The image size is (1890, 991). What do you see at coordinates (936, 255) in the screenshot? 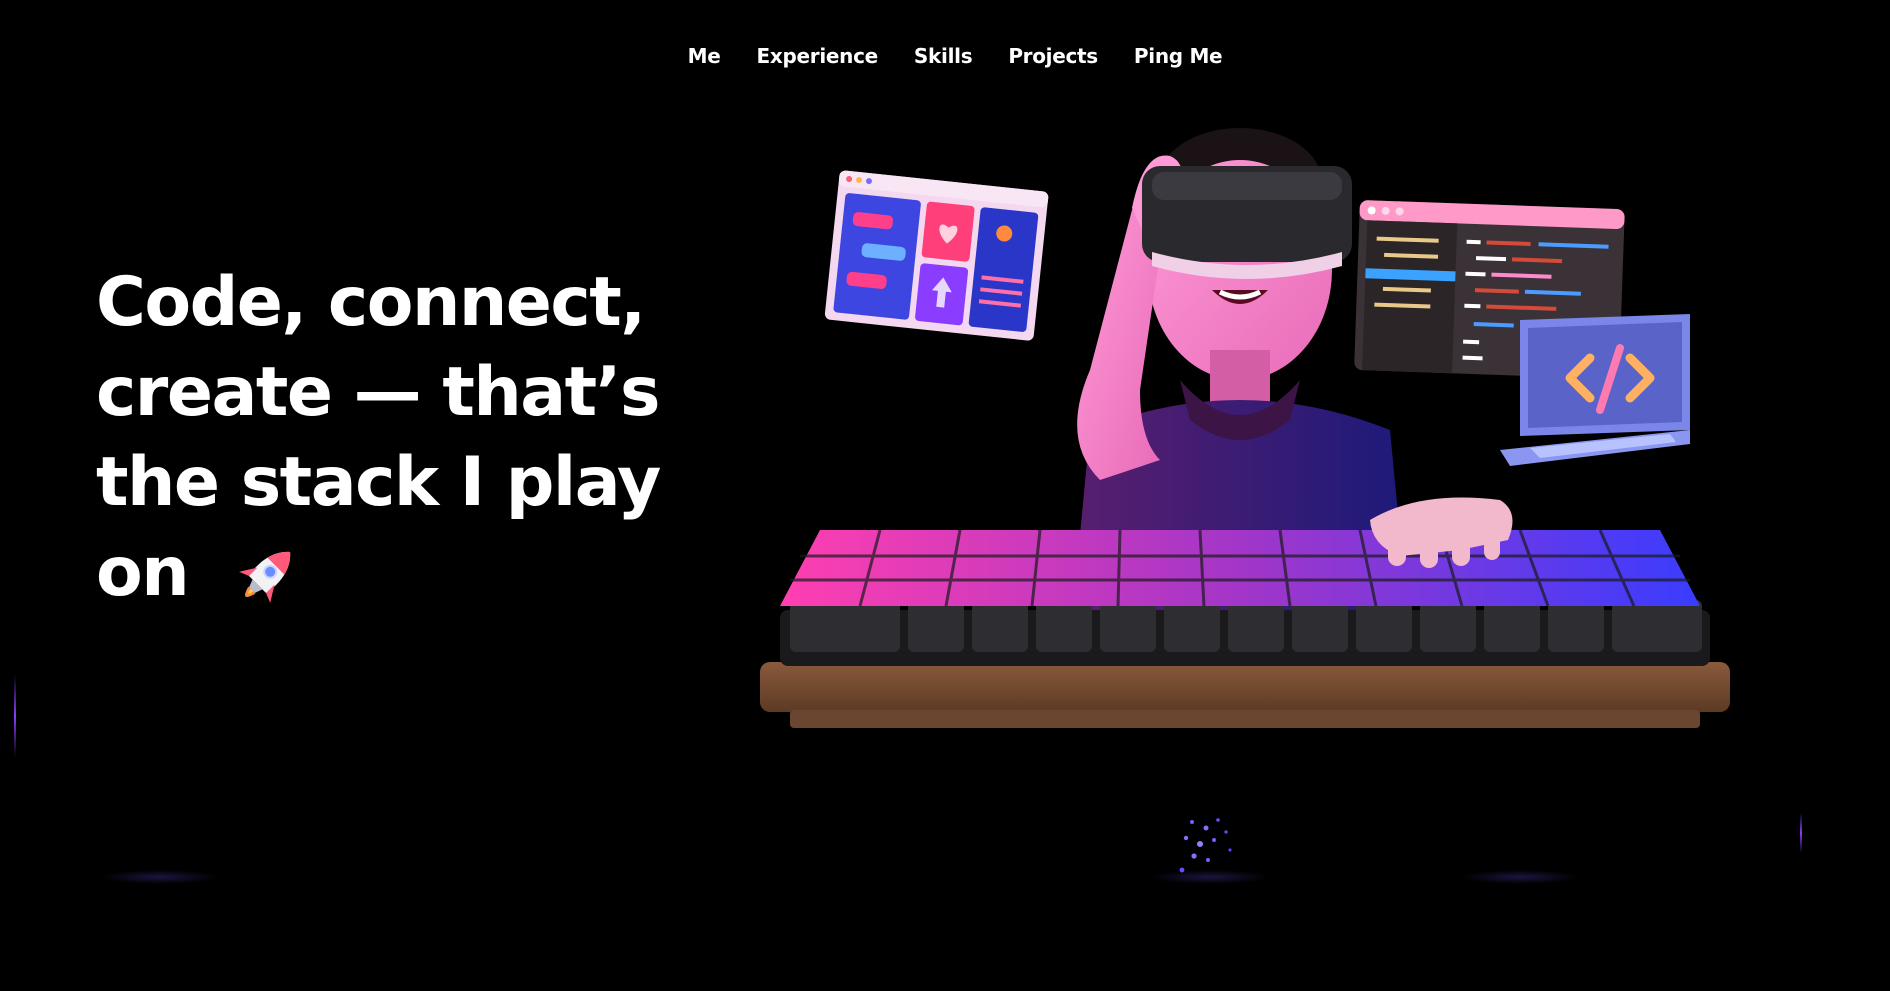
I see `app-card-illustration` at bounding box center [936, 255].